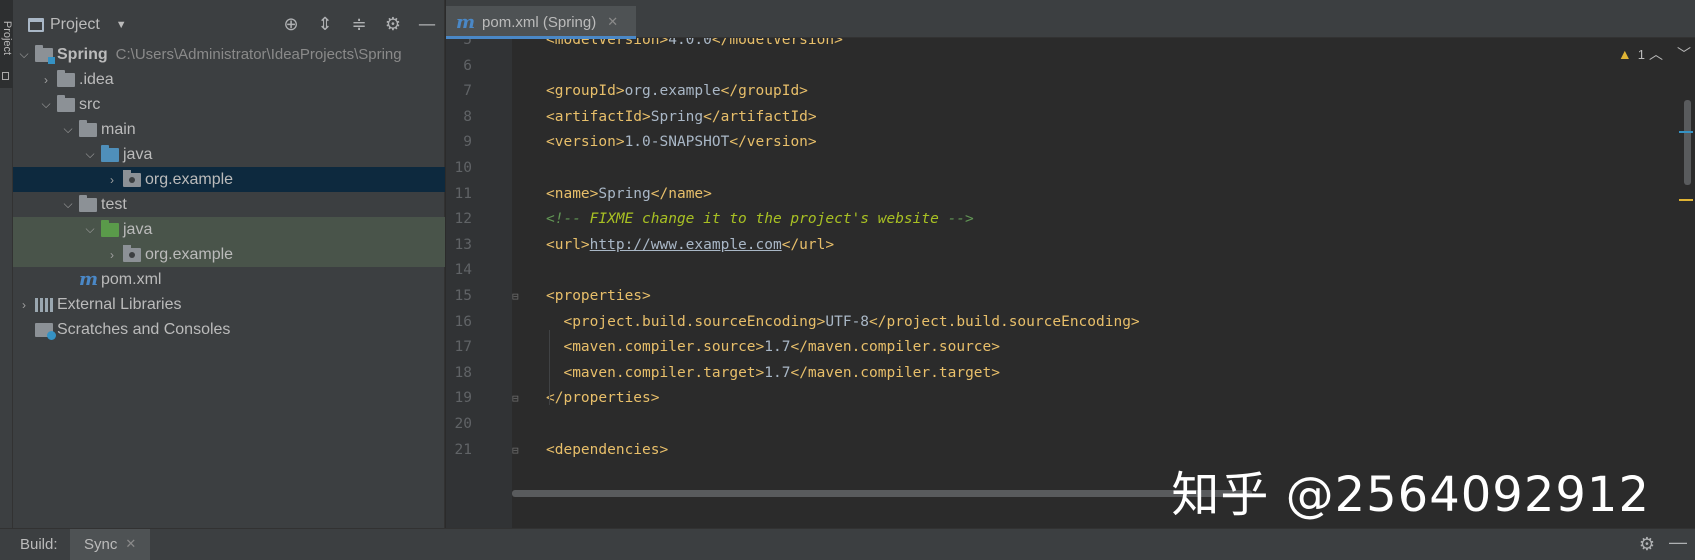 The width and height of the screenshot is (1695, 560). Describe the element at coordinates (1070, 245) in the screenshot. I see `code-line: 13 <url>http://www.example.com</url>` at that location.